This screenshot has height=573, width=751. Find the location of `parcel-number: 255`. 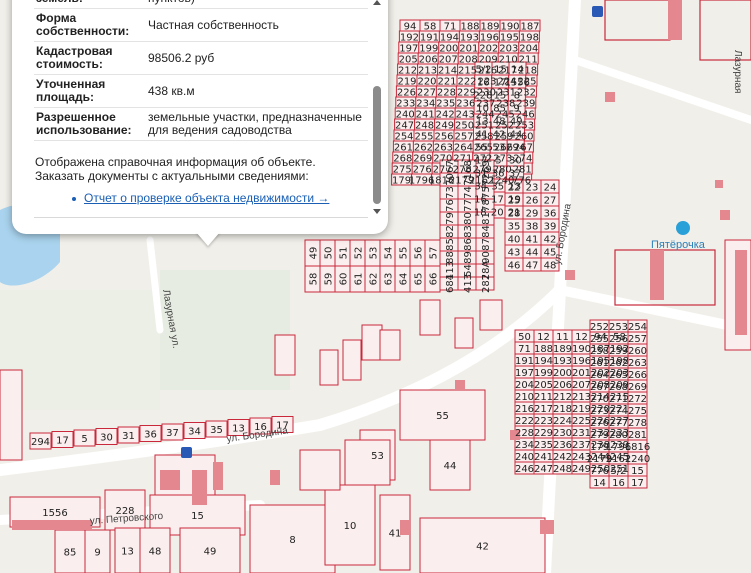

parcel-number: 255 is located at coordinates (423, 137).